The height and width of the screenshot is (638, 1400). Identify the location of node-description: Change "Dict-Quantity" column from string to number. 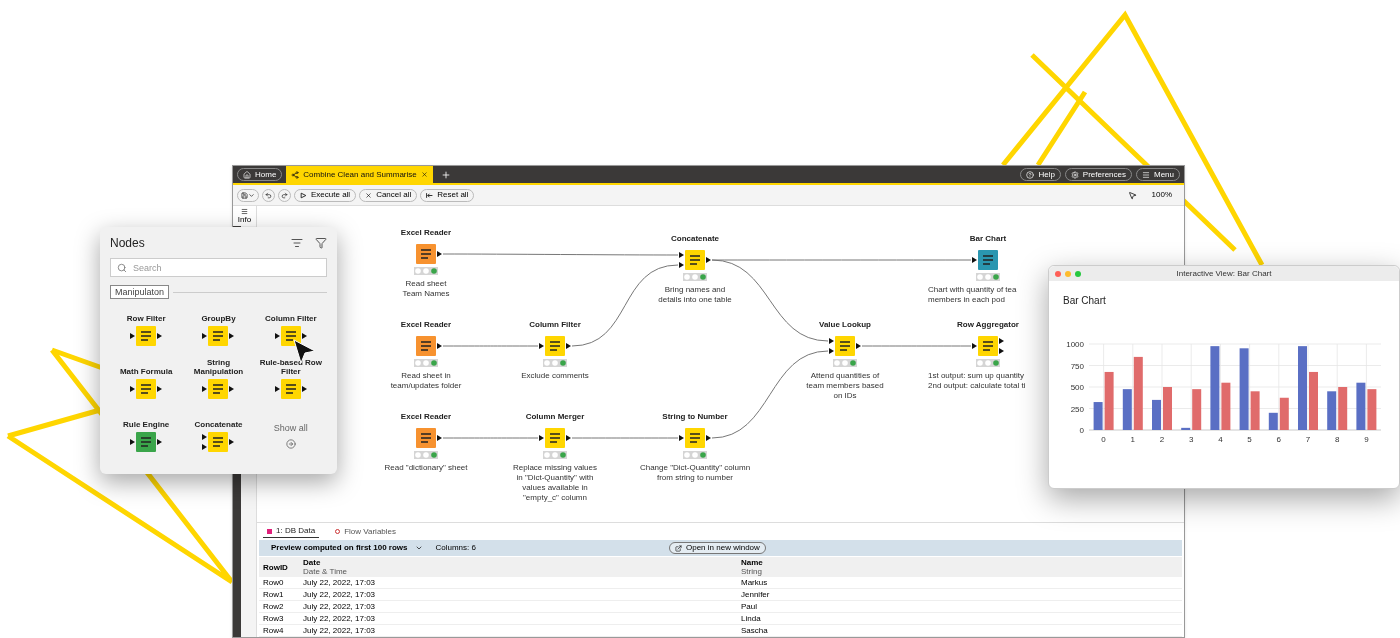
(695, 473).